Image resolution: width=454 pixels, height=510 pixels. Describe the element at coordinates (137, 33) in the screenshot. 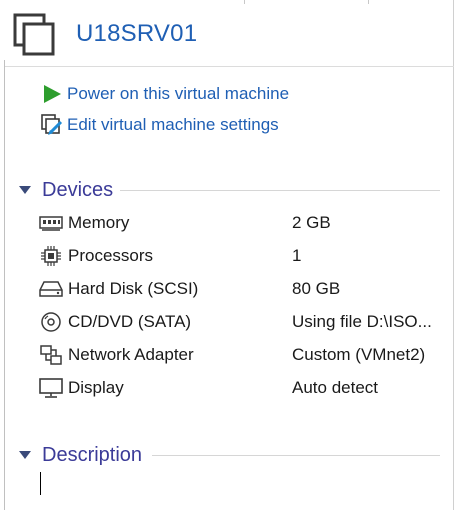

I see `vm-title: U18SRV01` at that location.